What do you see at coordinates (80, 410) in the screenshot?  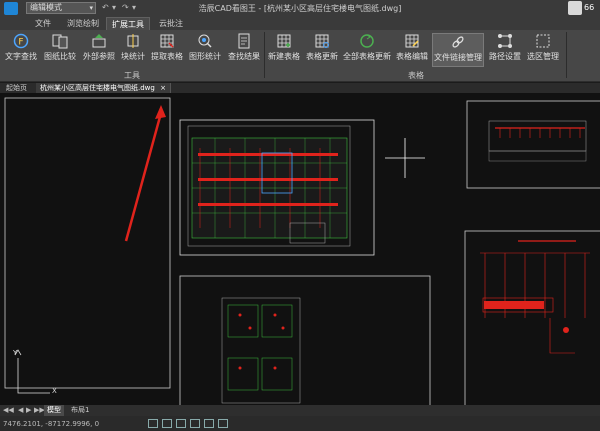 I see `tab-layout1: 布局1` at bounding box center [80, 410].